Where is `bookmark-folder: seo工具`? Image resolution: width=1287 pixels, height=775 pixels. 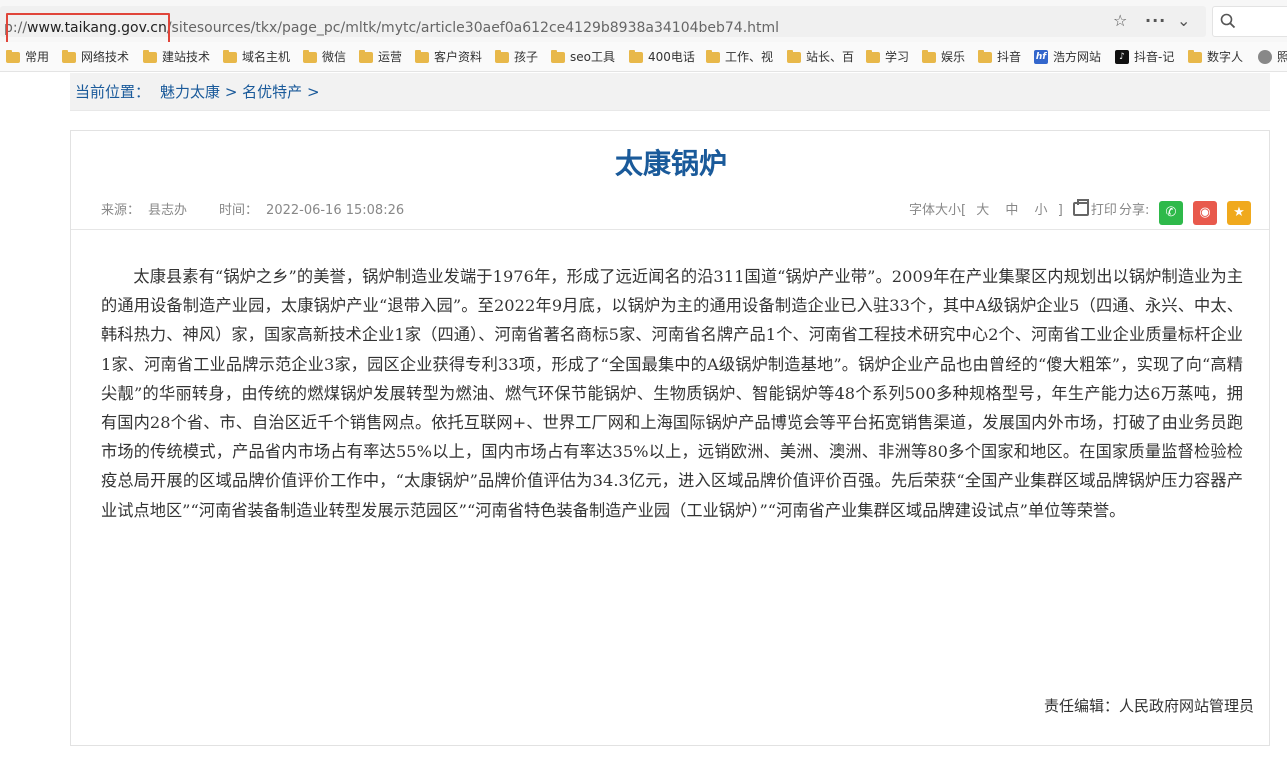 bookmark-folder: seo工具 is located at coordinates (583, 57).